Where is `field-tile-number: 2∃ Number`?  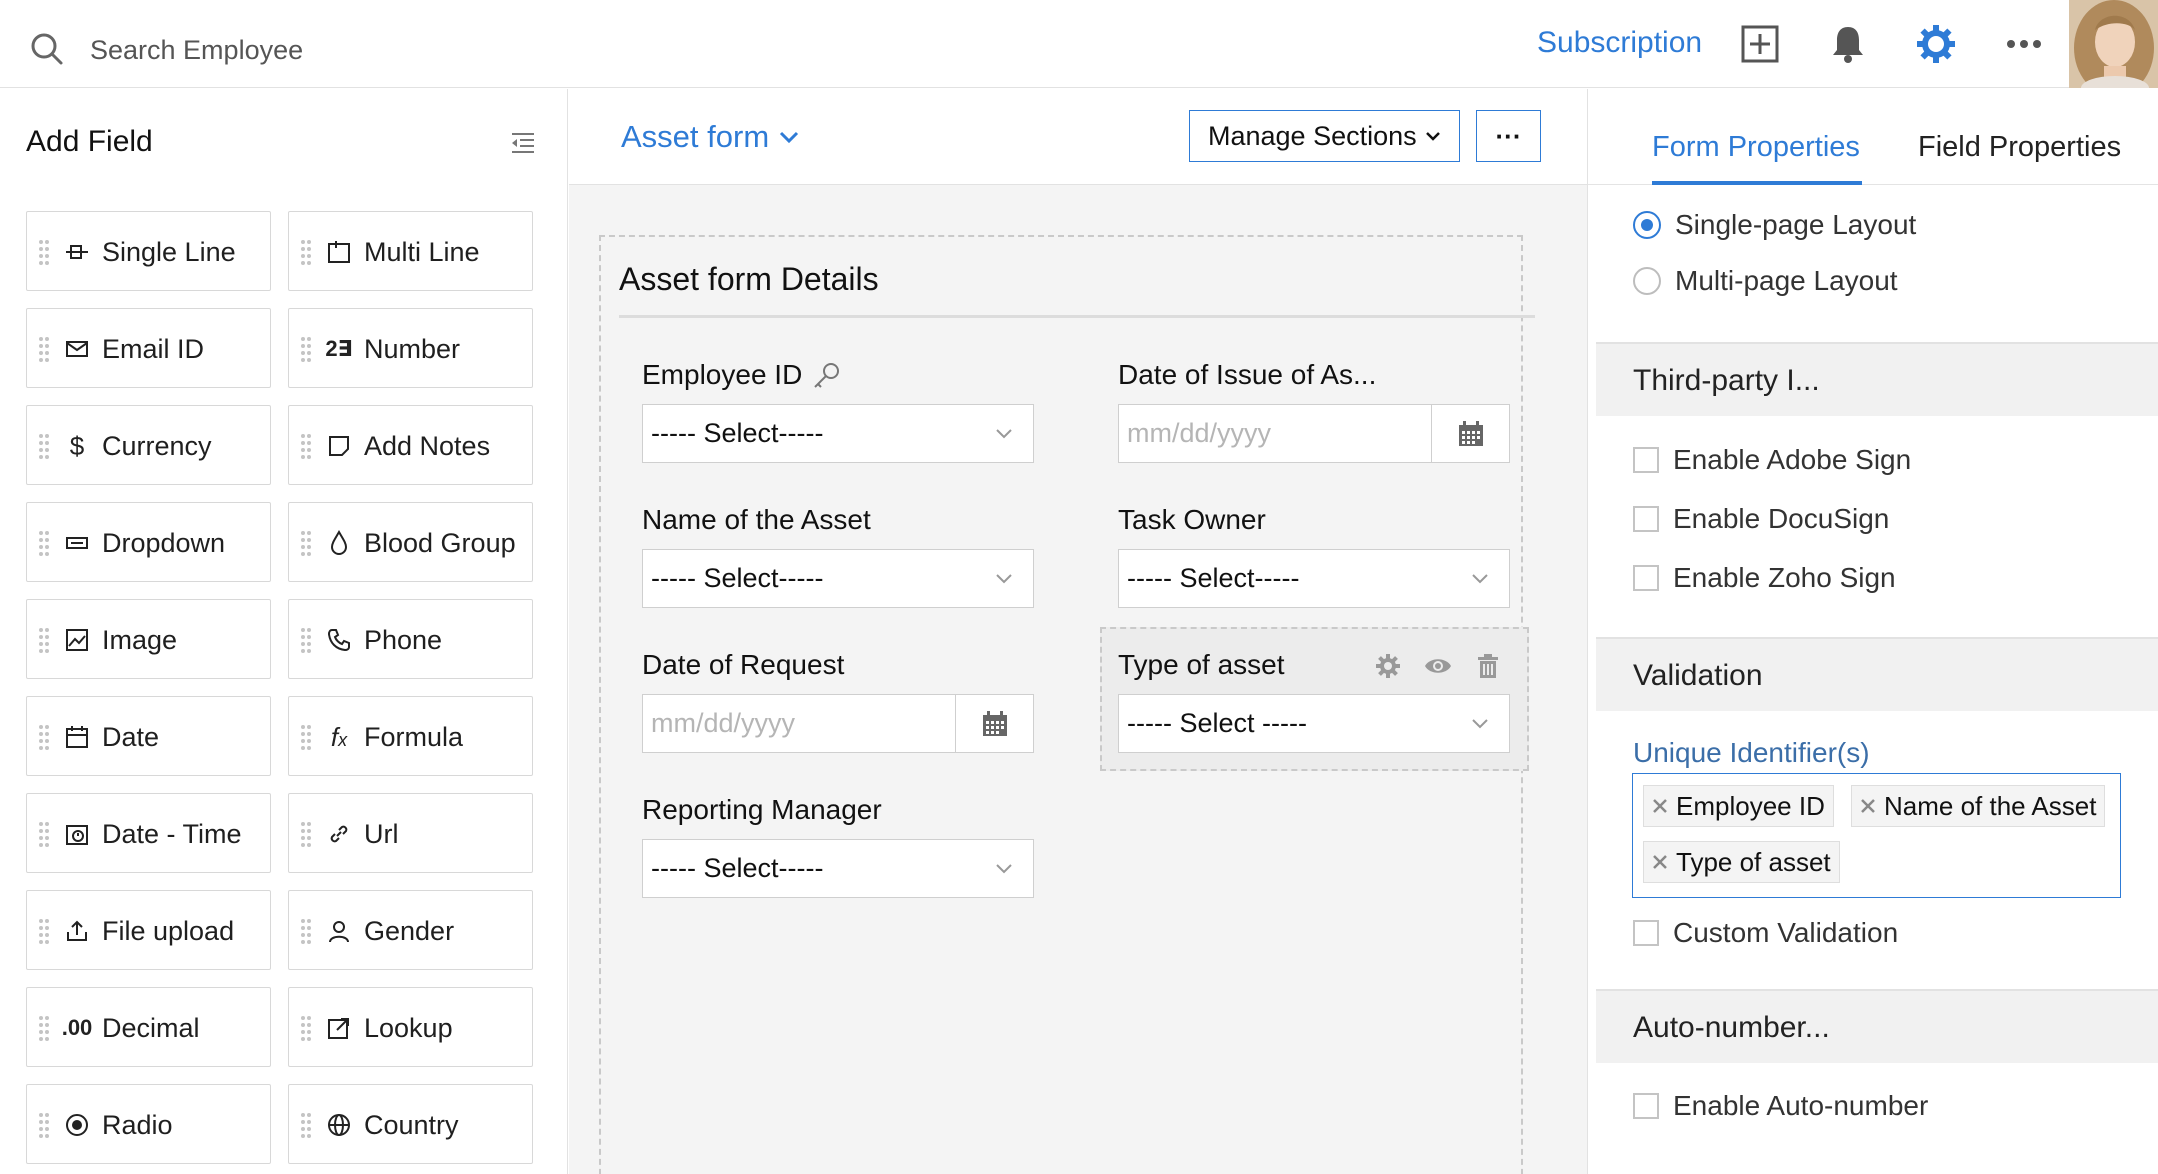
field-tile-number: 2∃ Number is located at coordinates (410, 348).